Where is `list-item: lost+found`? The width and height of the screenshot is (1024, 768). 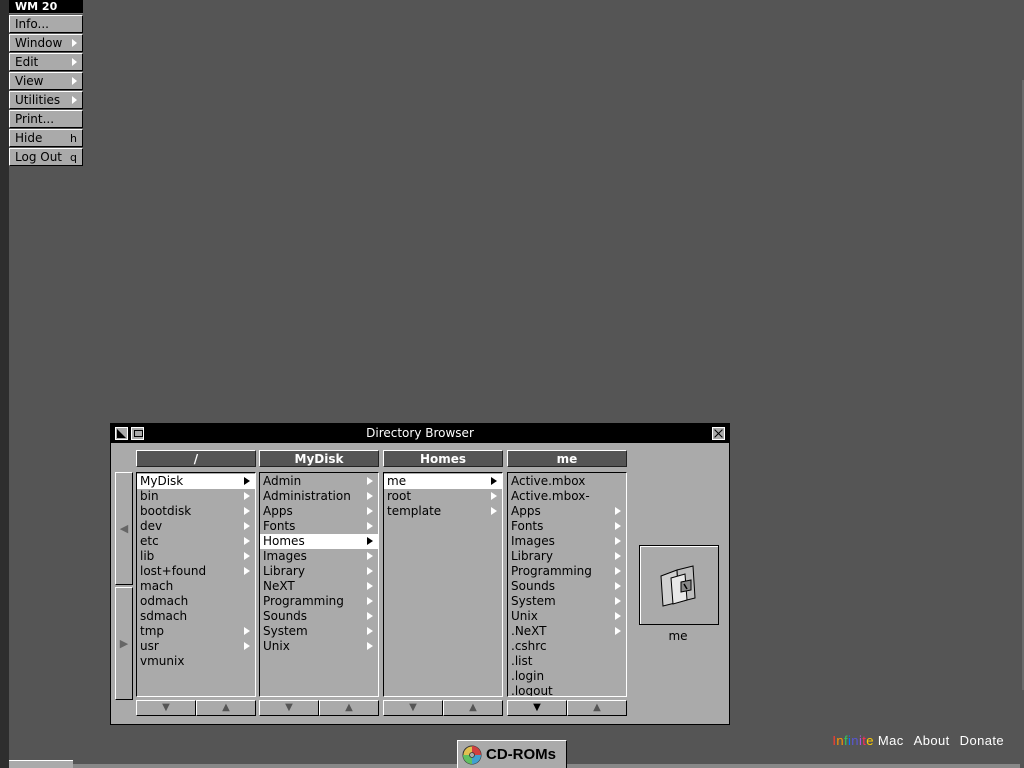 list-item: lost+found is located at coordinates (196, 571).